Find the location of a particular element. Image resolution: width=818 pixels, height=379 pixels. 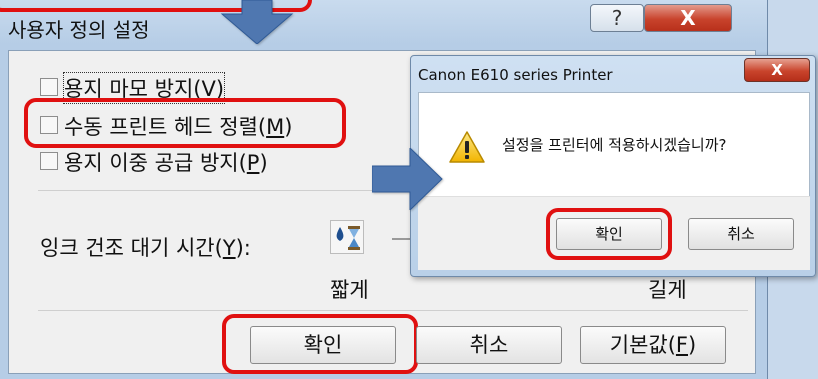

slider-track is located at coordinates (402, 239).